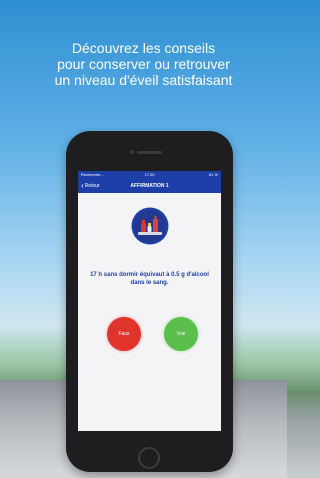 The height and width of the screenshot is (478, 320). Describe the element at coordinates (181, 334) in the screenshot. I see `true-button: Vrai` at that location.